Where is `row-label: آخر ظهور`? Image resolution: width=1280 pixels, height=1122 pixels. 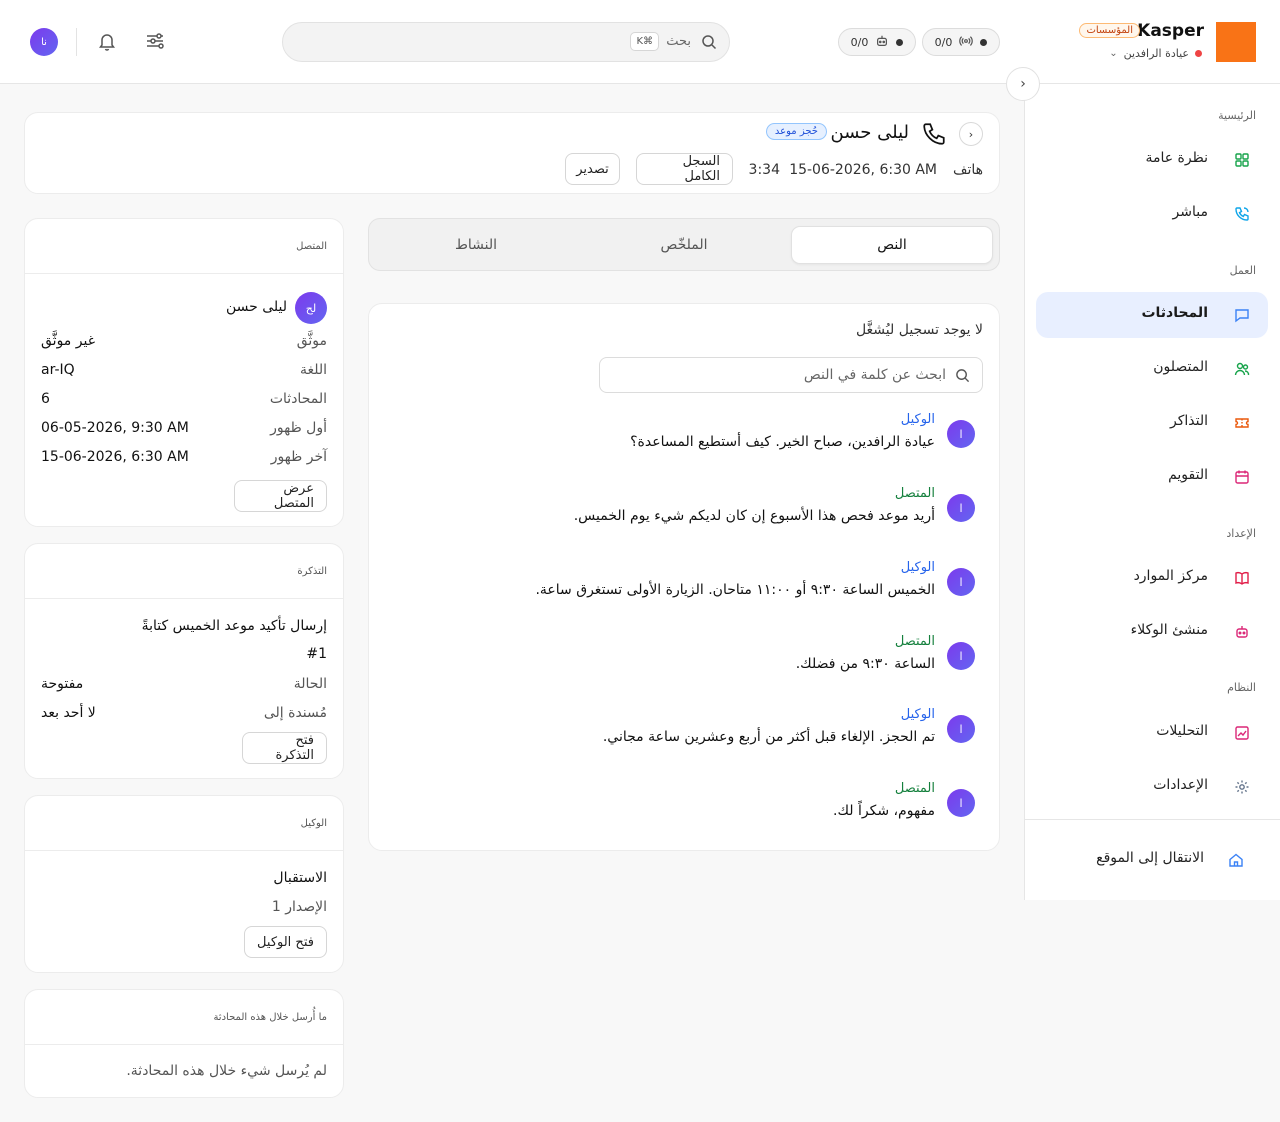 row-label: آخر ظهور is located at coordinates (298, 457).